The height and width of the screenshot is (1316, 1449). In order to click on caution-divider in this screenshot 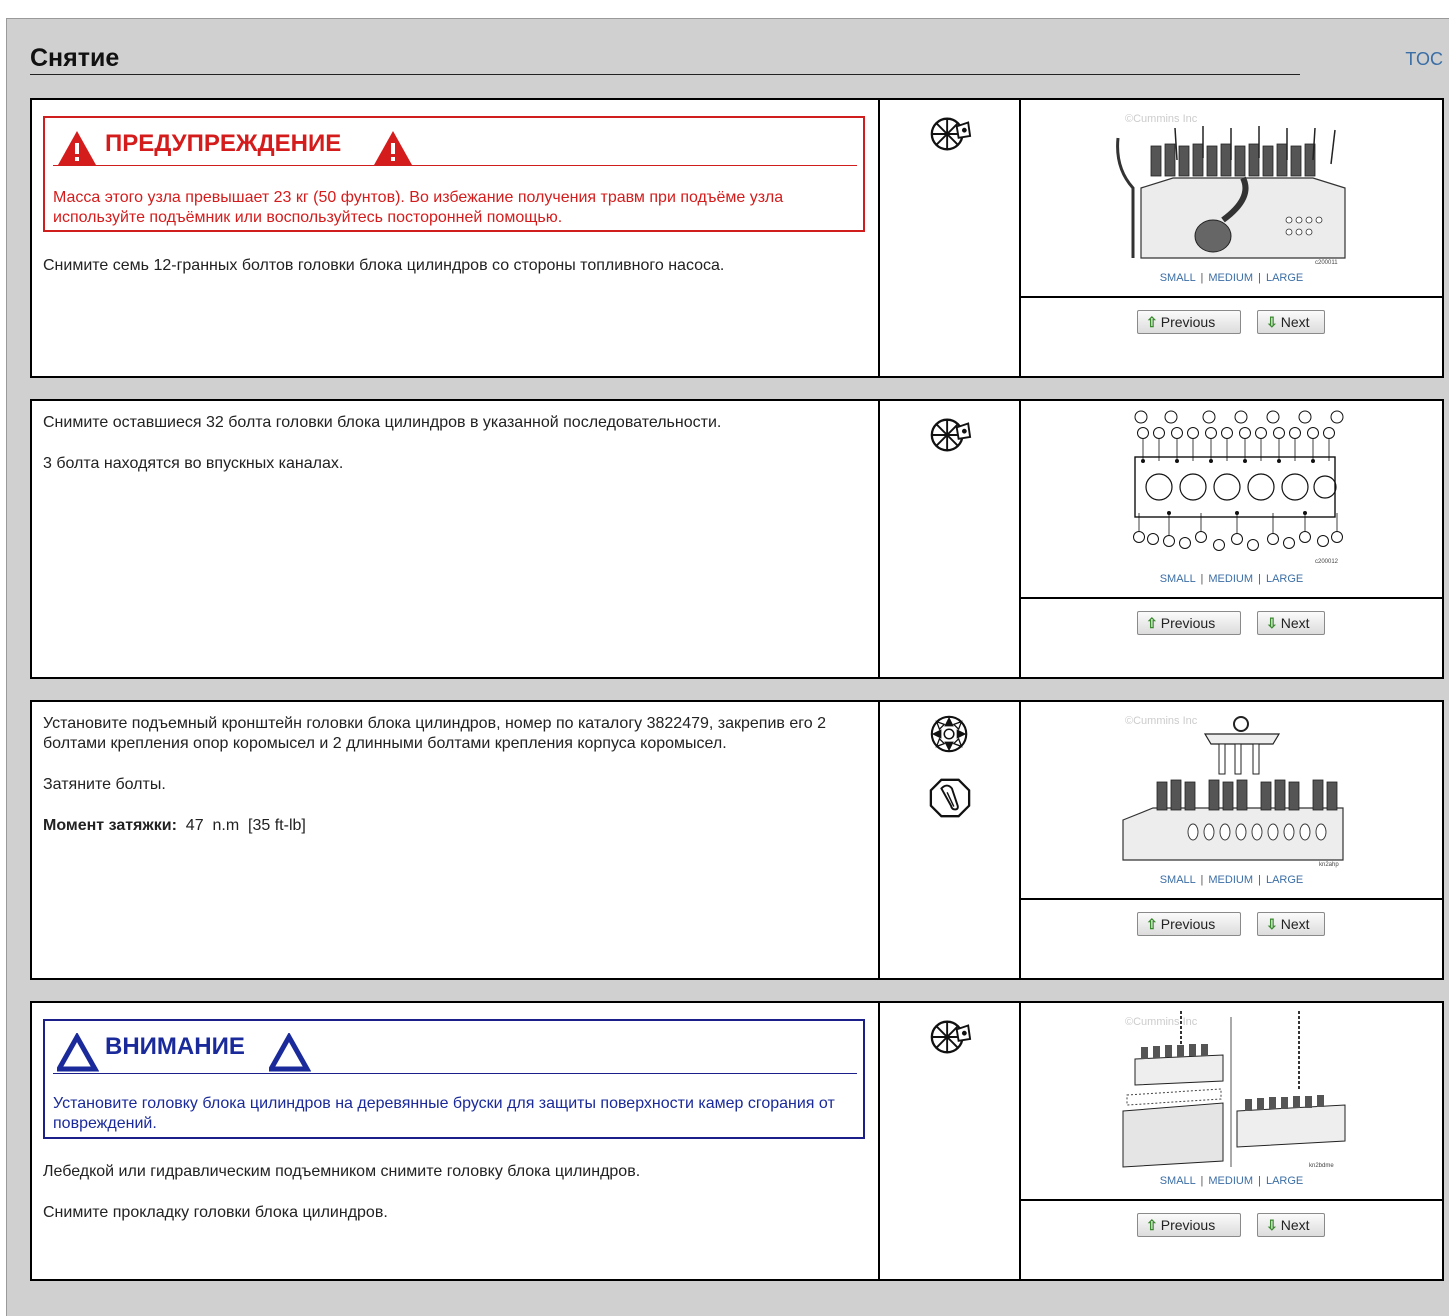, I will do `click(455, 1073)`.